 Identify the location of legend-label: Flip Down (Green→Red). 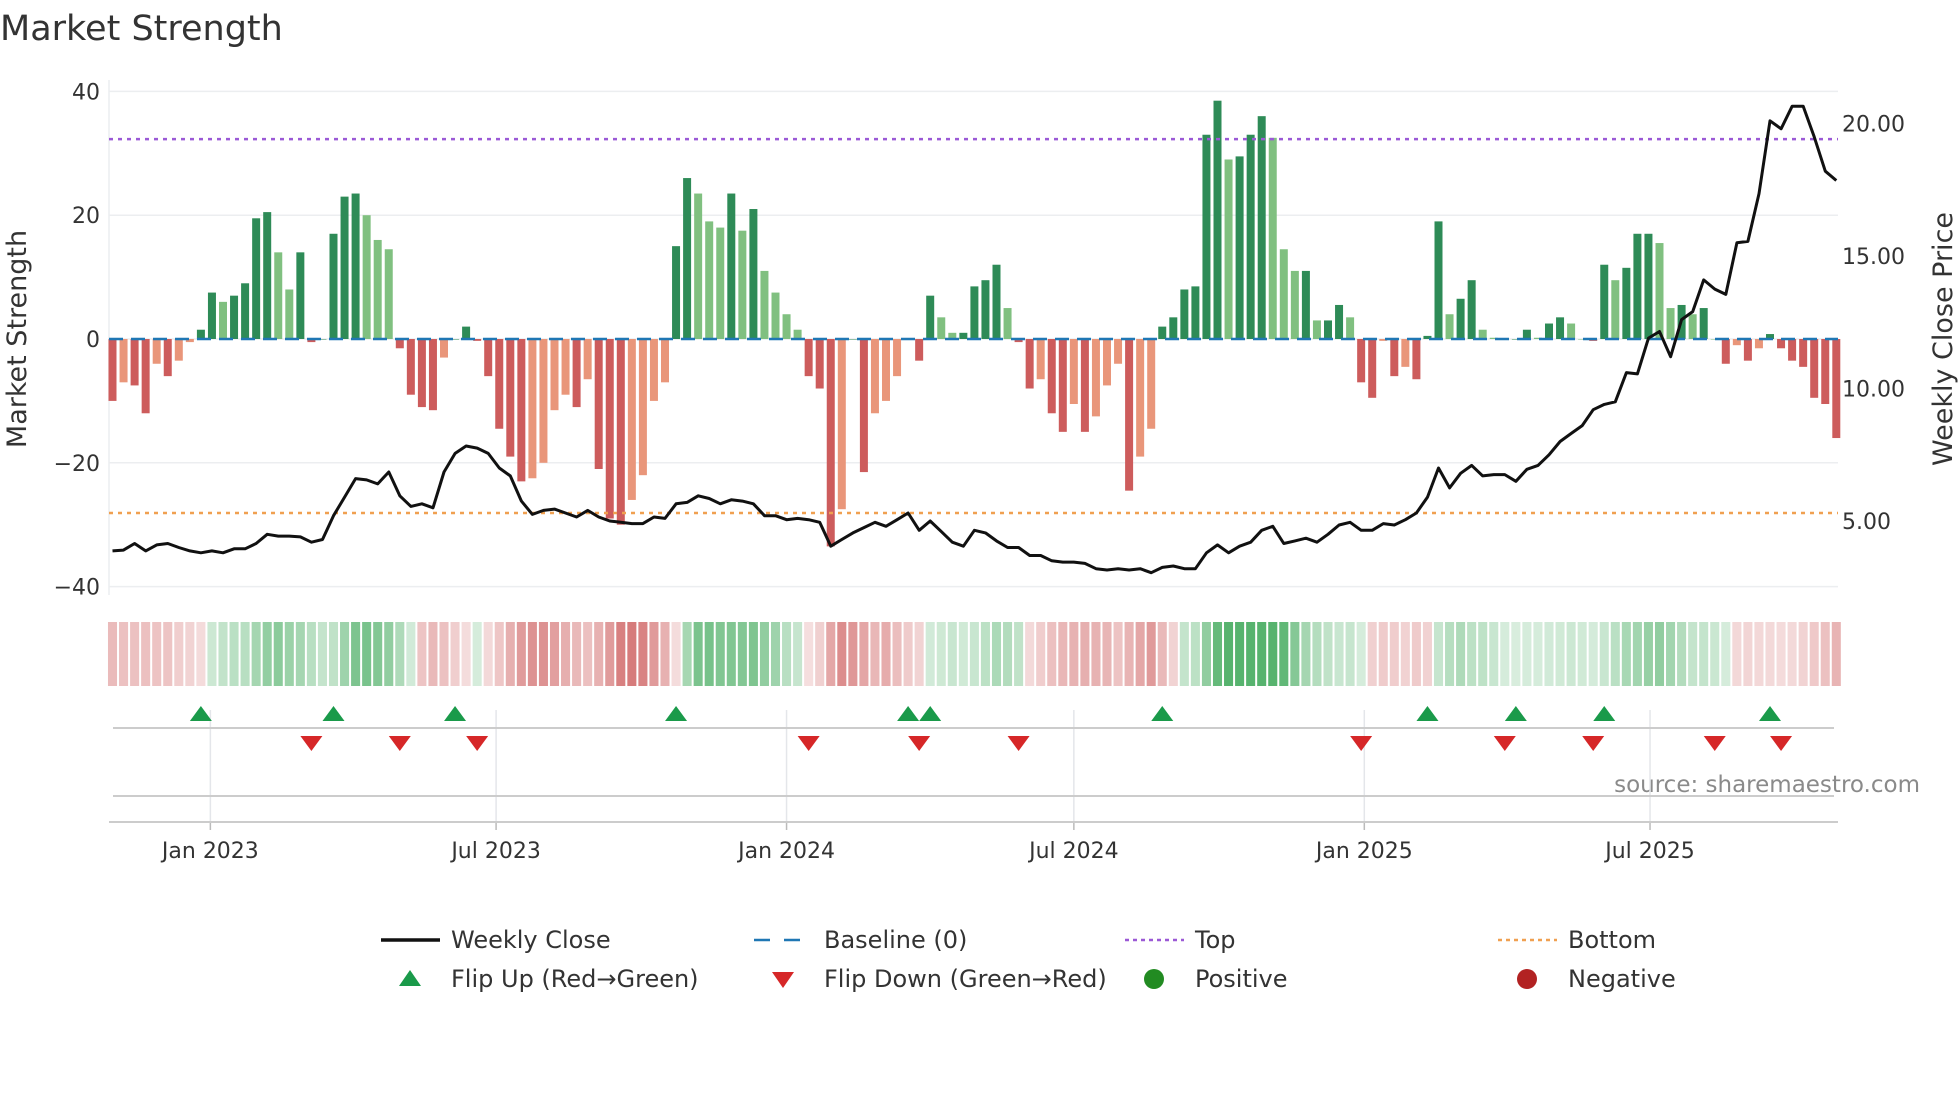
(965, 979).